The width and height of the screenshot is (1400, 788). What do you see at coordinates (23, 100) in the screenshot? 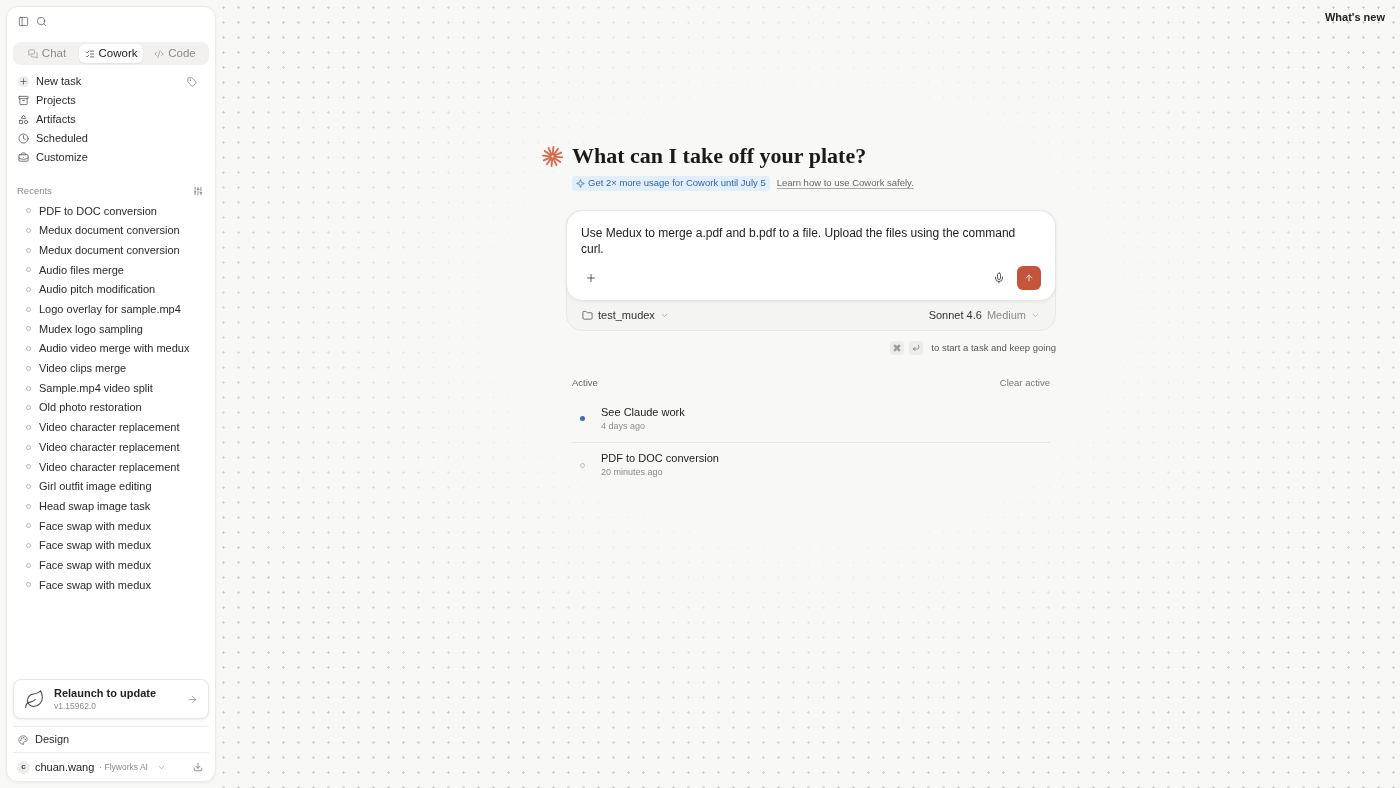
I see `box-icon` at bounding box center [23, 100].